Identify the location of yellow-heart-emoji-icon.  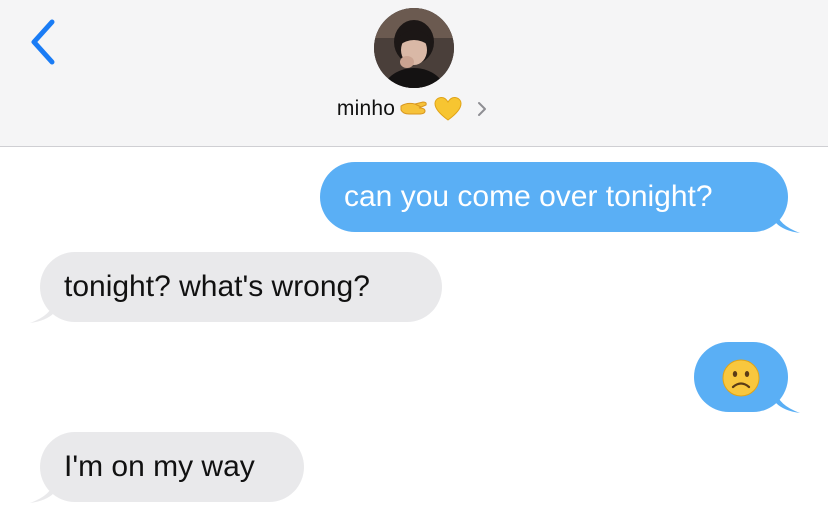
(448, 109).